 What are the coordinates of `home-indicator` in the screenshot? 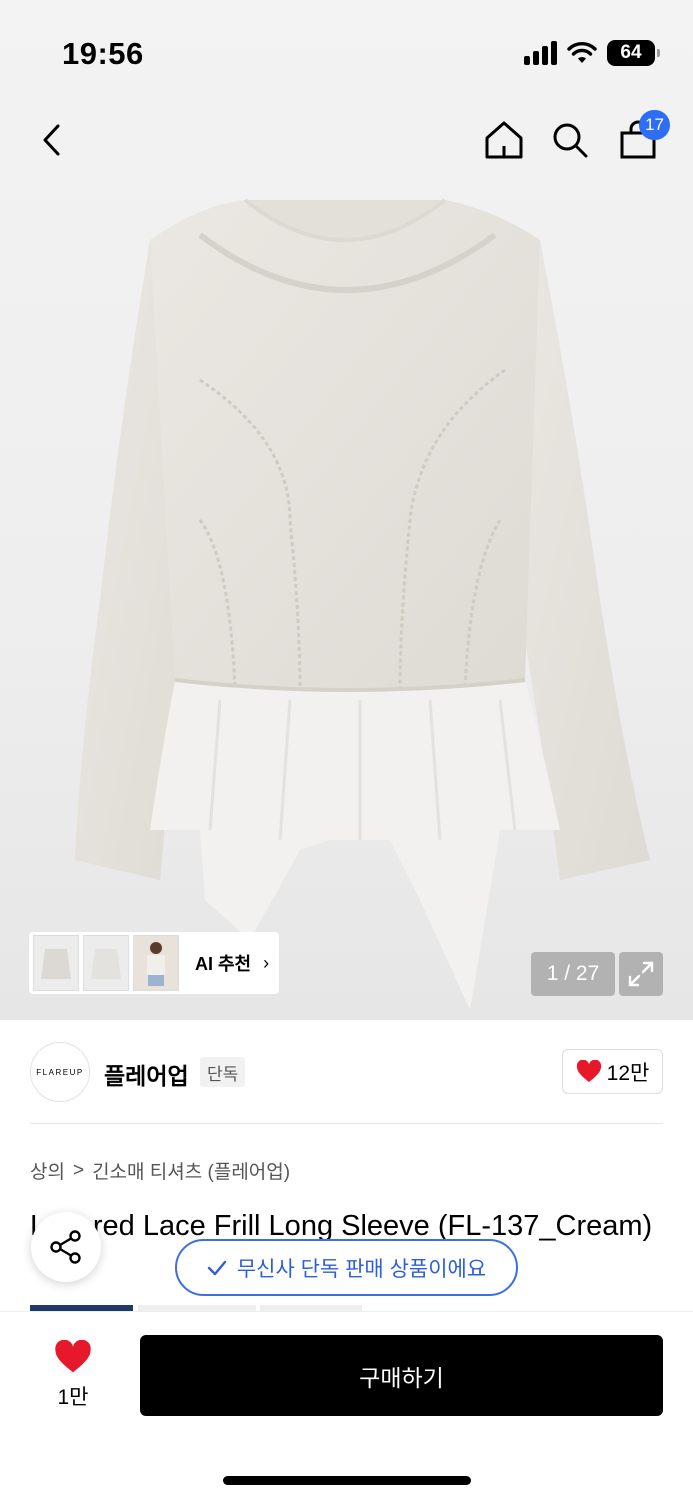 It's located at (347, 1480).